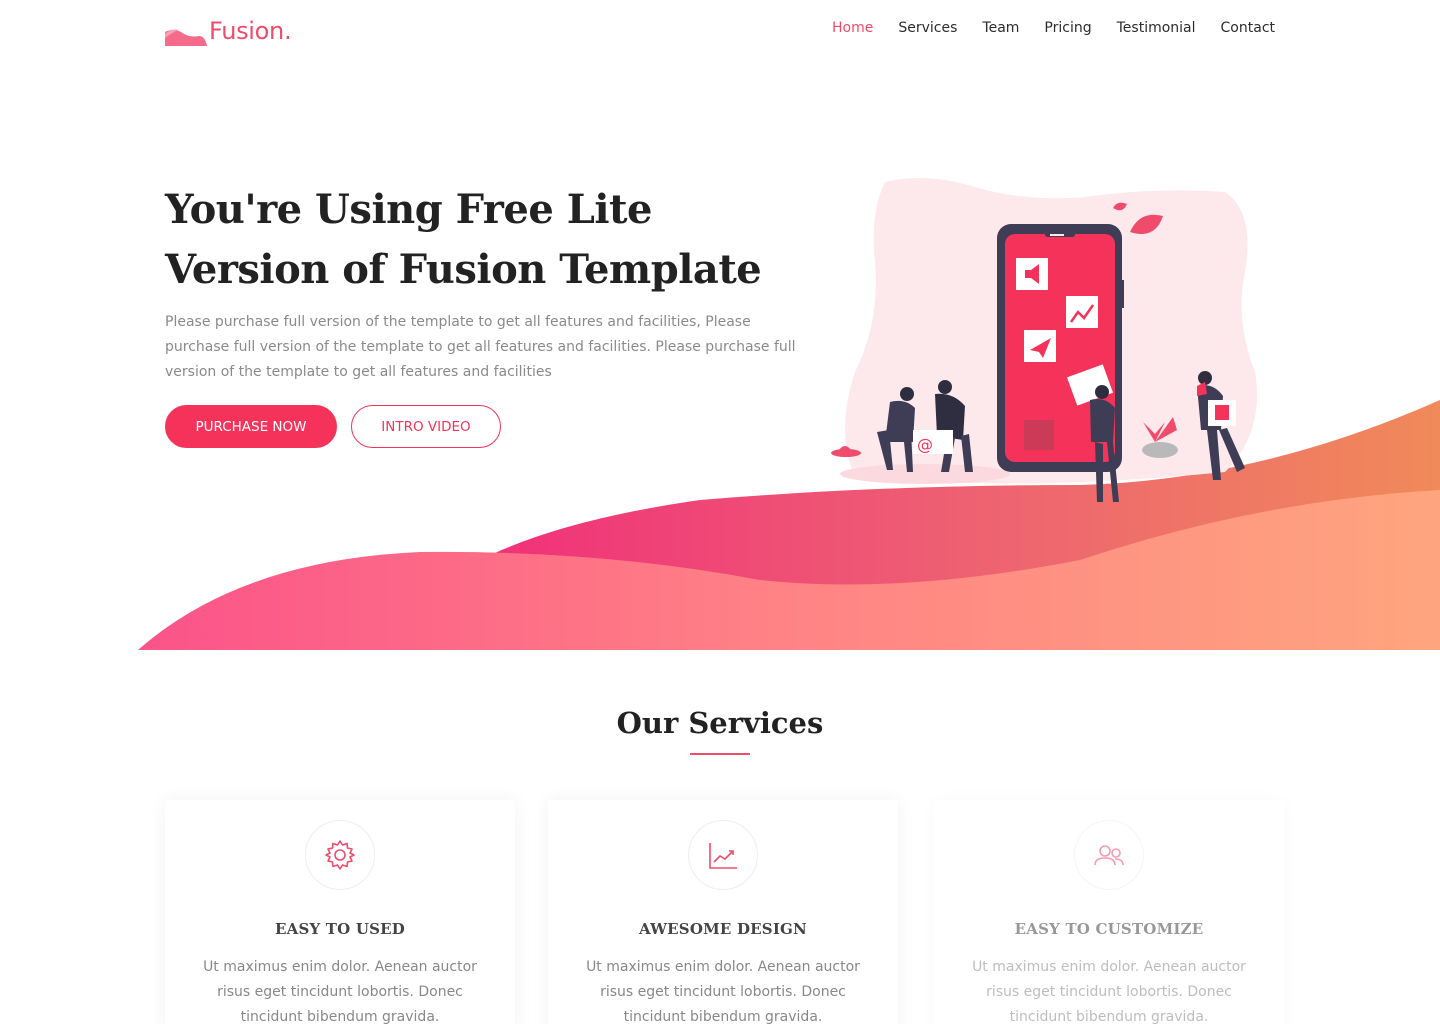 The image size is (1440, 1024). Describe the element at coordinates (723, 855) in the screenshot. I see `chart-icon` at that location.